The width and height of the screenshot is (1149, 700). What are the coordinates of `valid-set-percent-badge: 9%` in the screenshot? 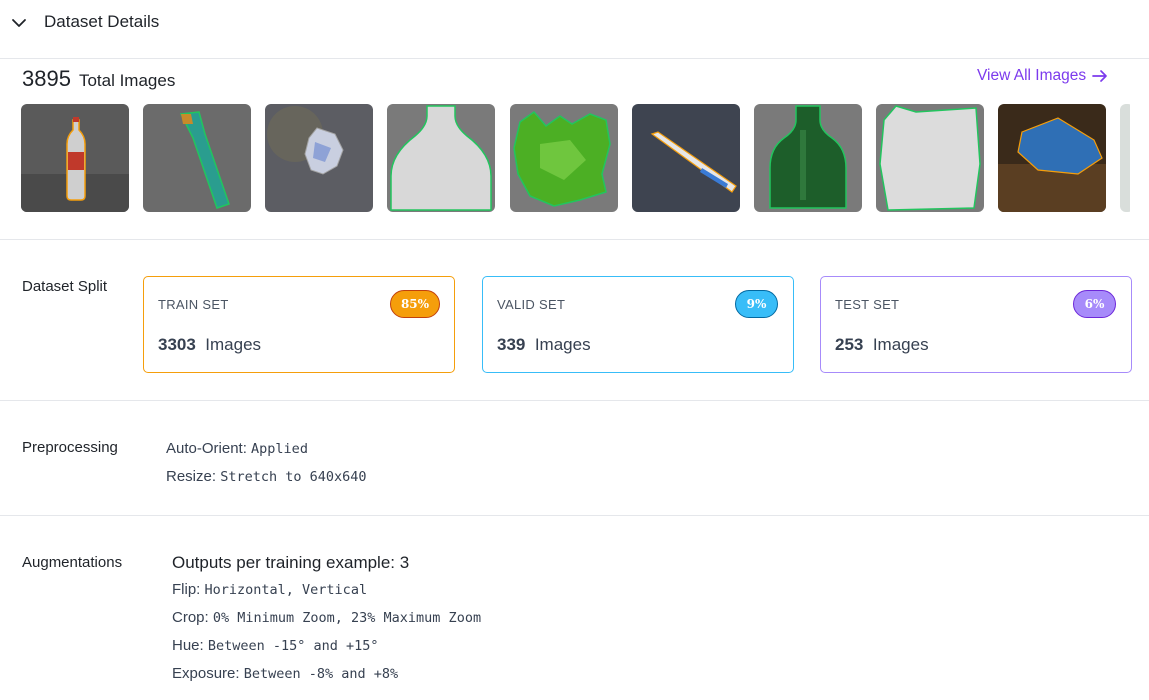 It's located at (756, 304).